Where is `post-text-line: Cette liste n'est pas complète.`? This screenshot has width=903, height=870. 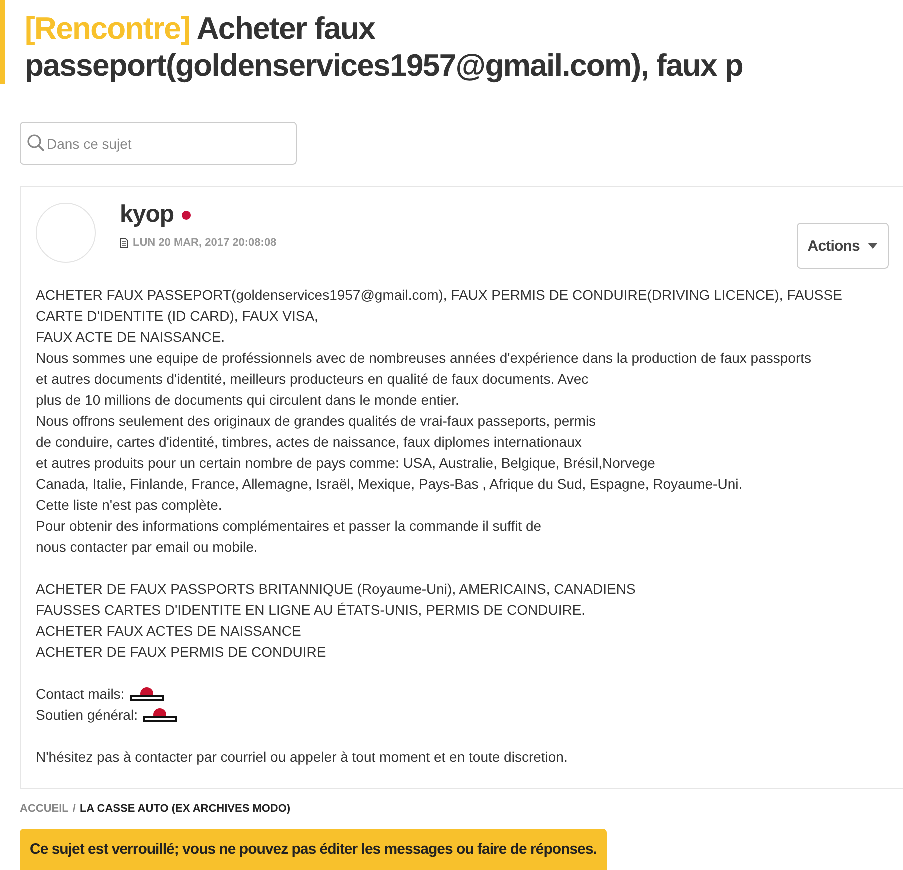 post-text-line: Cette liste n'est pas complète. is located at coordinates (129, 505).